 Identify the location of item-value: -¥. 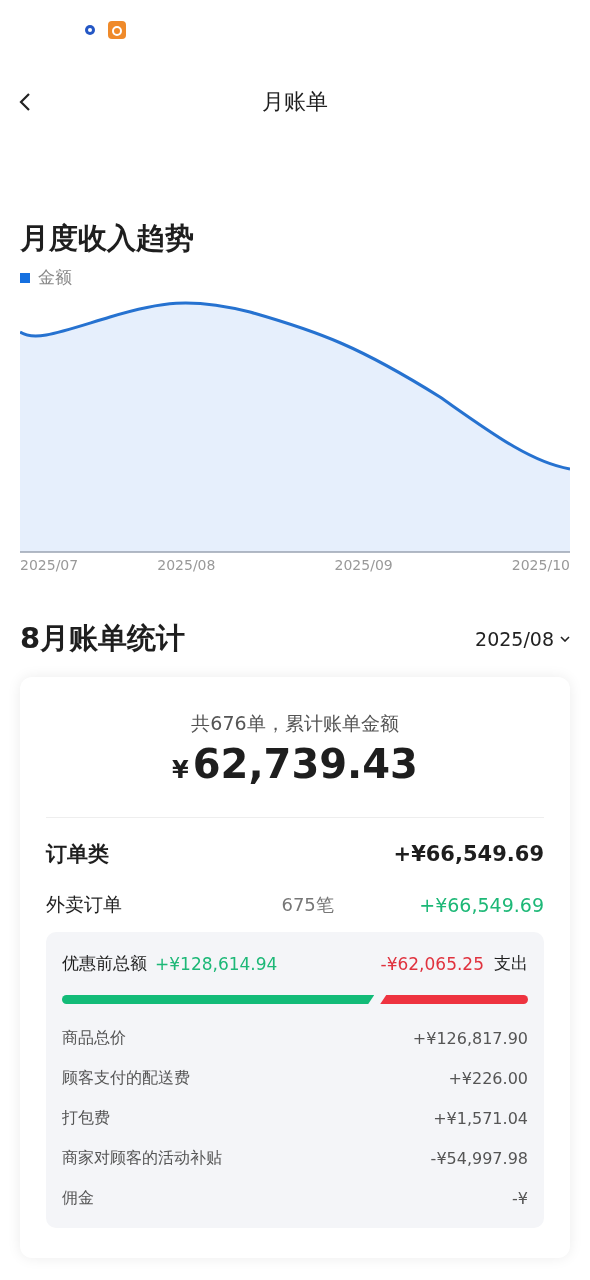
(520, 1198).